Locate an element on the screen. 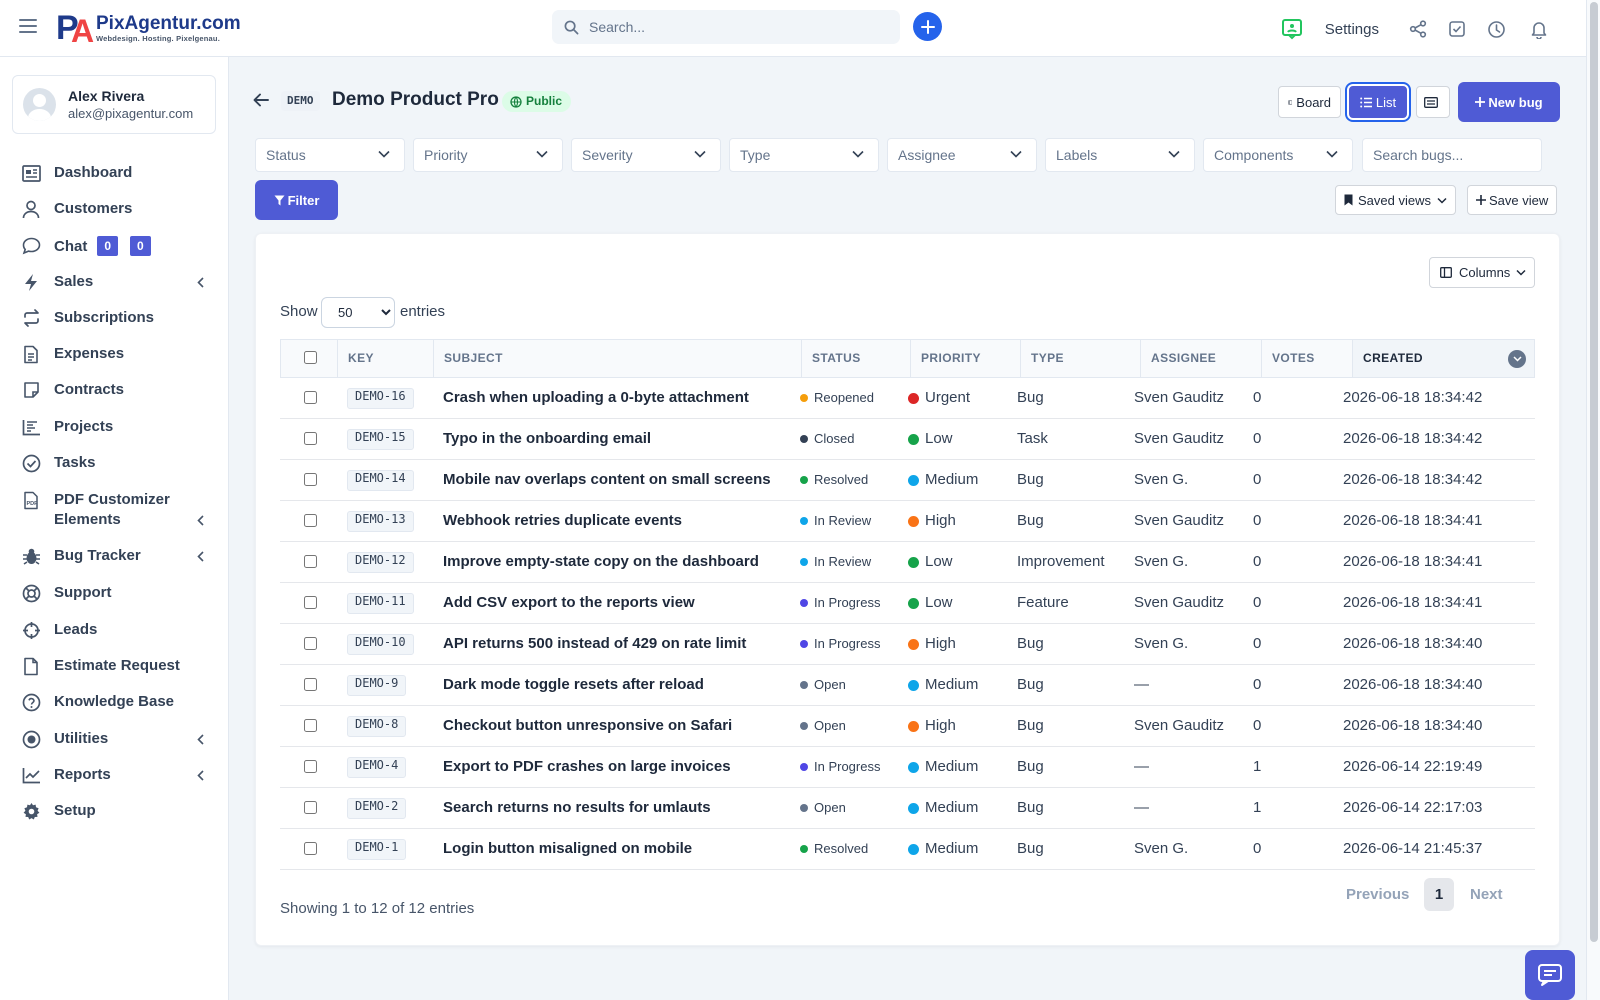 The height and width of the screenshot is (1000, 1600). sidebar-item-pdf-customizer: PDF PDF Customizer Elements is located at coordinates (114, 510).